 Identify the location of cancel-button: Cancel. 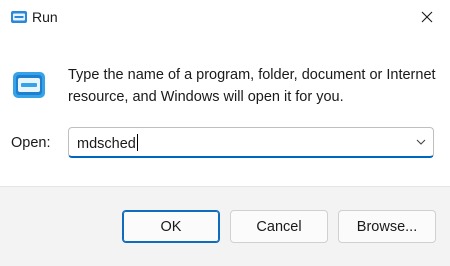
(279, 226).